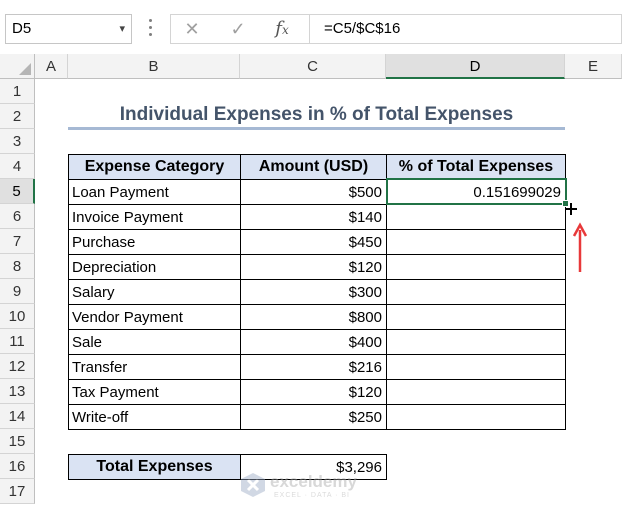  What do you see at coordinates (312, 495) in the screenshot?
I see `watermark-tagline: EXCEL · DATA · BI` at bounding box center [312, 495].